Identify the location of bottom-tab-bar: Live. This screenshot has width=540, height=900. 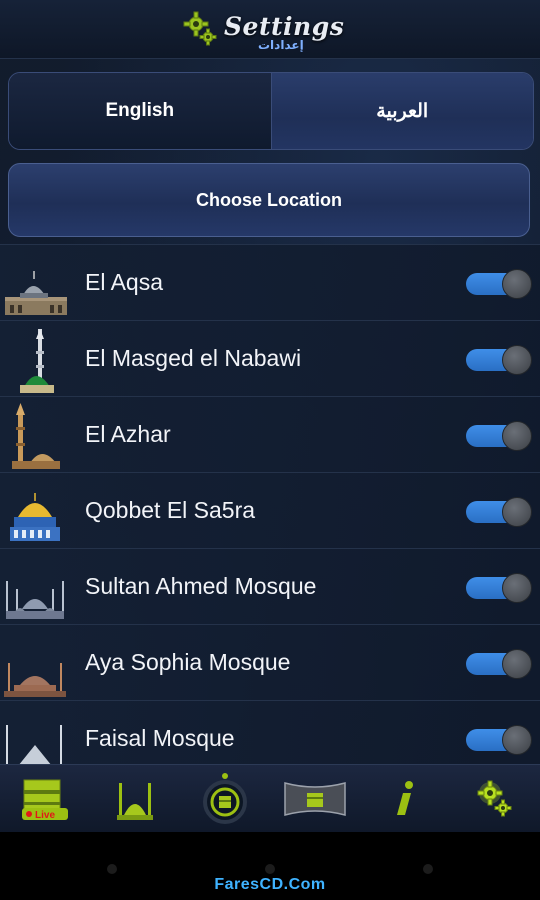
(270, 798).